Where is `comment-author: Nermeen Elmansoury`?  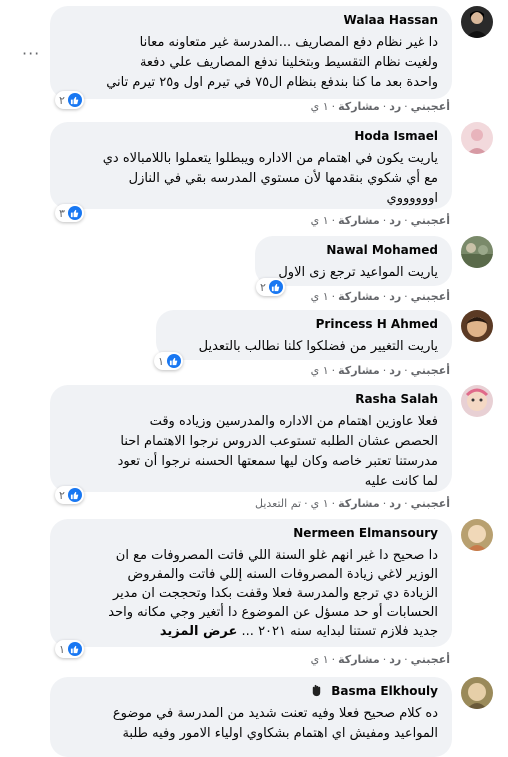 comment-author: Nermeen Elmansoury is located at coordinates (365, 533).